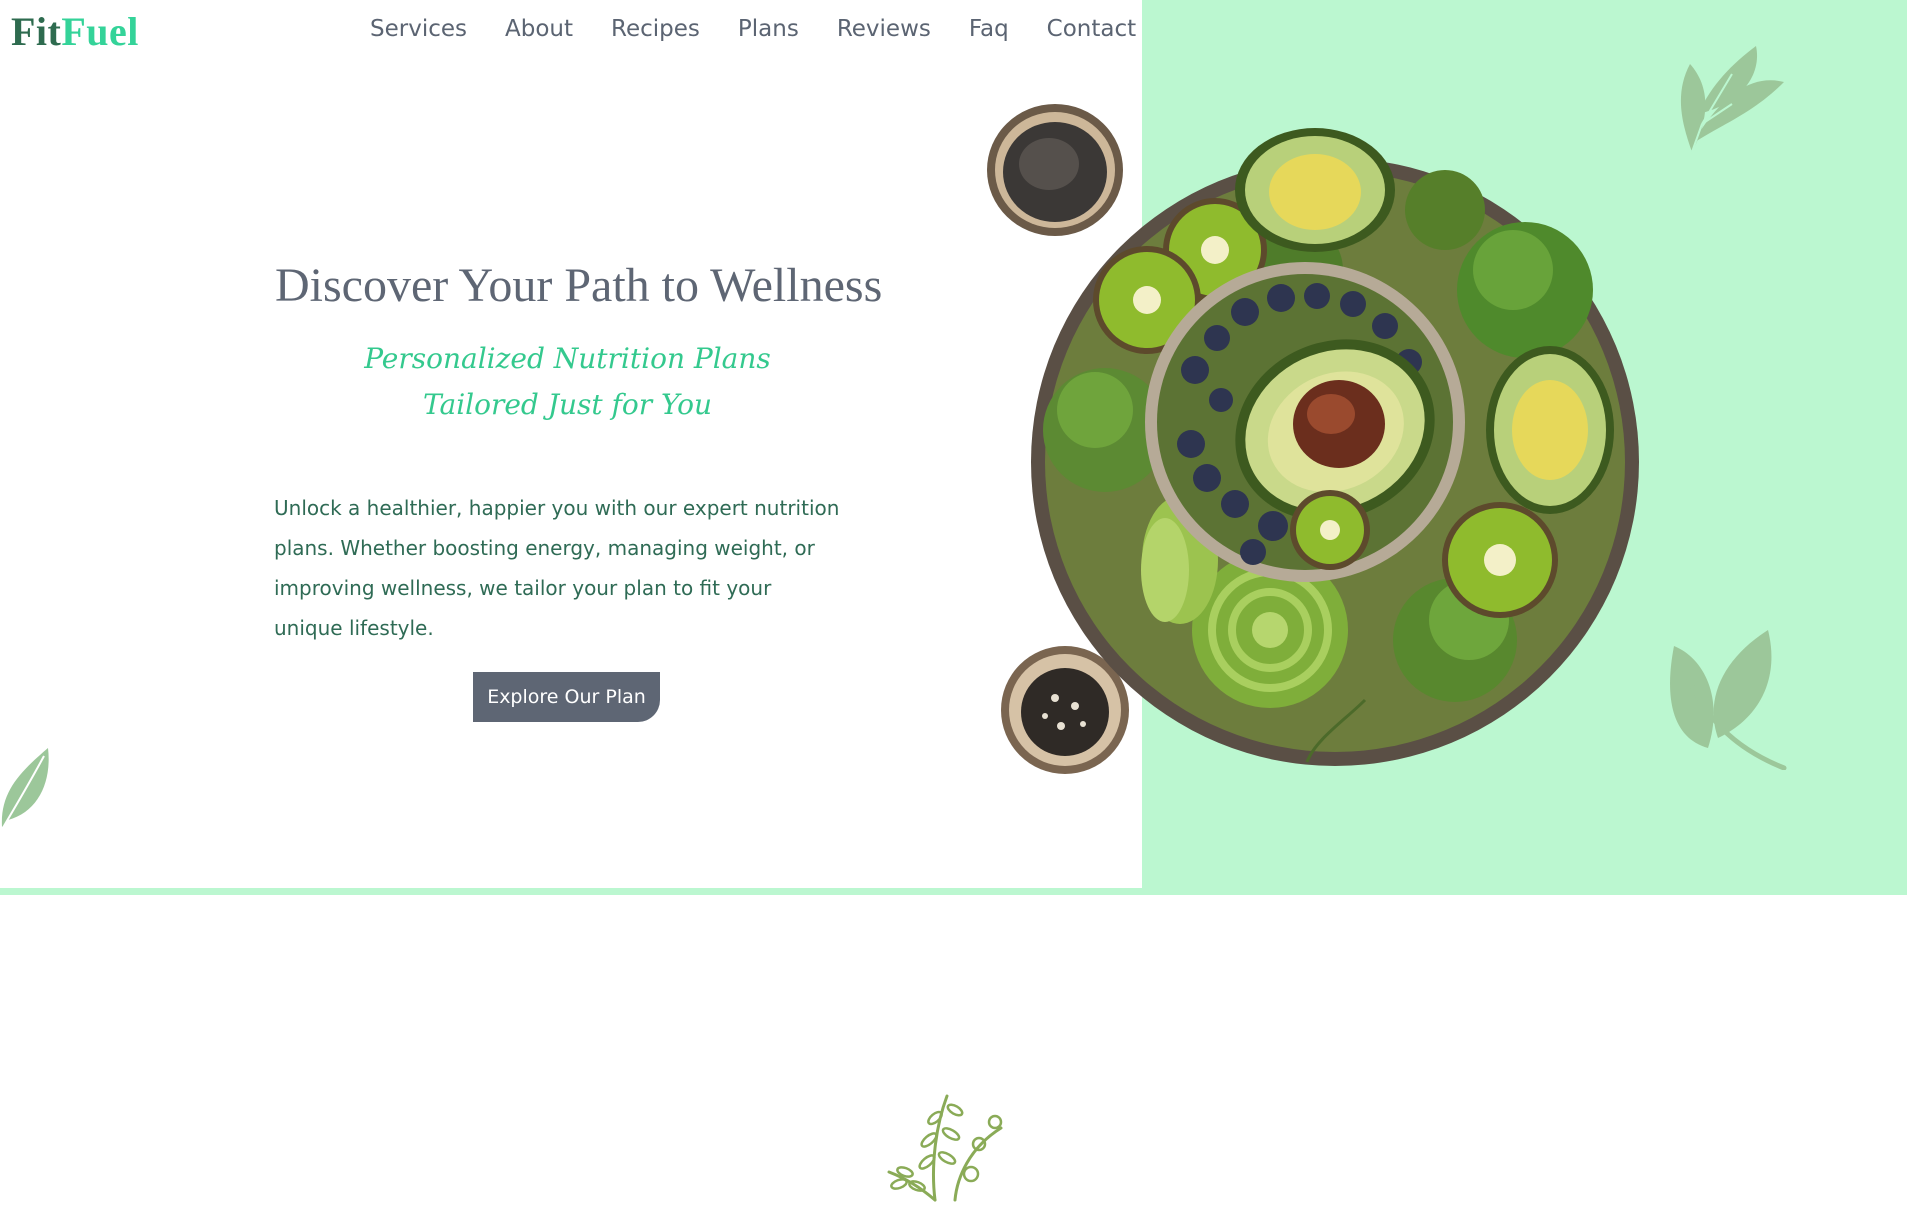 Image resolution: width=1907 pixels, height=1210 pixels. What do you see at coordinates (1055, 170) in the screenshot?
I see `chia-seed-bowl` at bounding box center [1055, 170].